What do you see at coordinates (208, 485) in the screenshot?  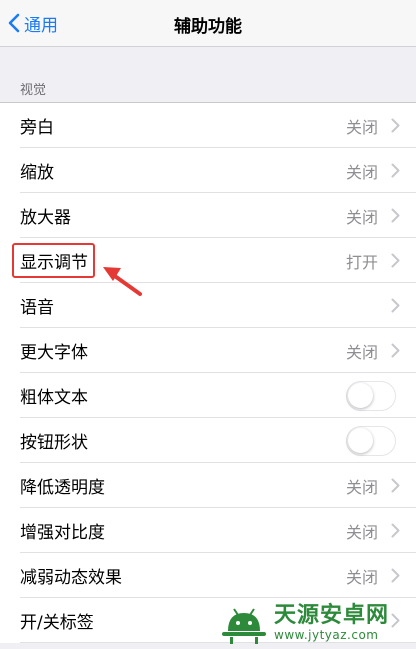 I see `list-item: 降低透明度 关闭` at bounding box center [208, 485].